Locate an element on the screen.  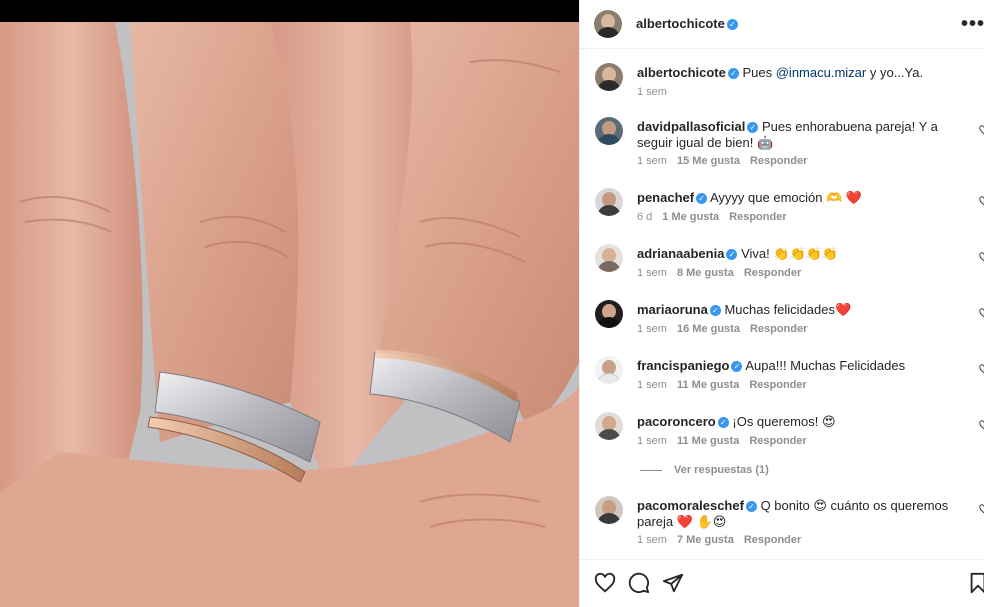
share-icon is located at coordinates (673, 583).